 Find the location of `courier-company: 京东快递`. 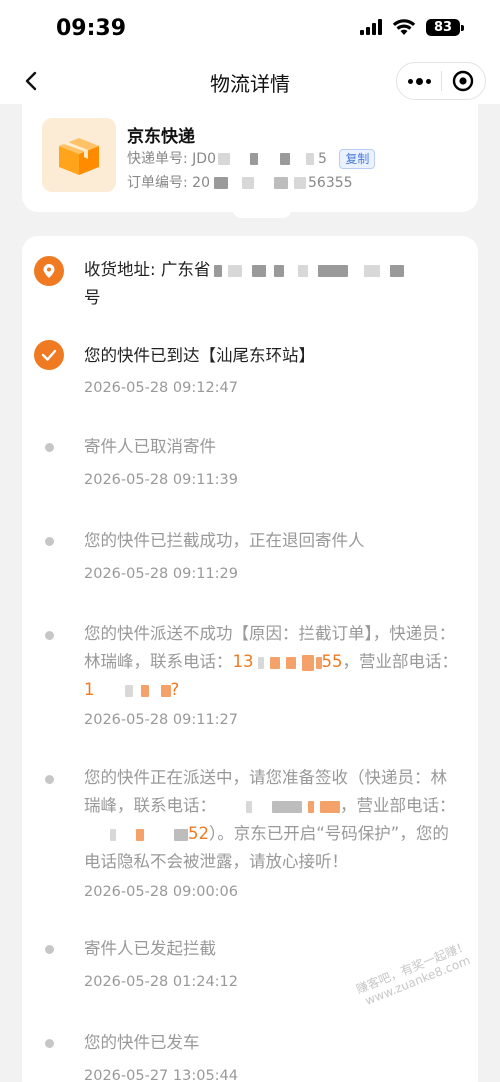

courier-company: 京东快递 is located at coordinates (161, 137).